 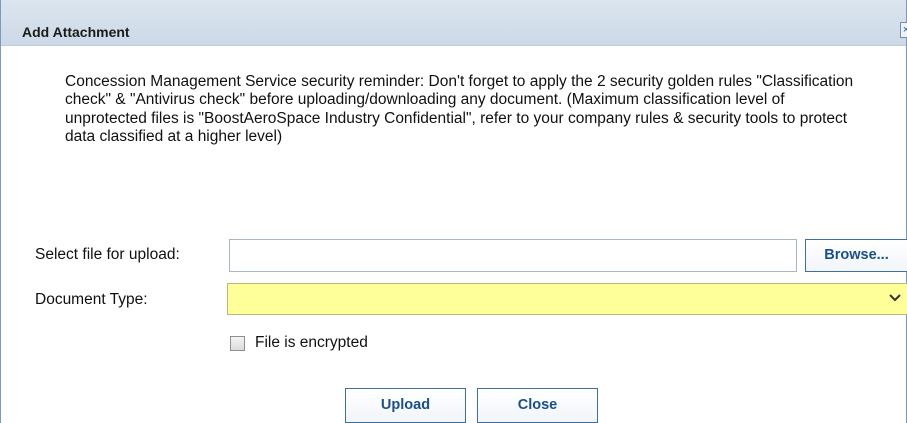 What do you see at coordinates (107, 254) in the screenshot?
I see `file-upload-label: Select file for upload:` at bounding box center [107, 254].